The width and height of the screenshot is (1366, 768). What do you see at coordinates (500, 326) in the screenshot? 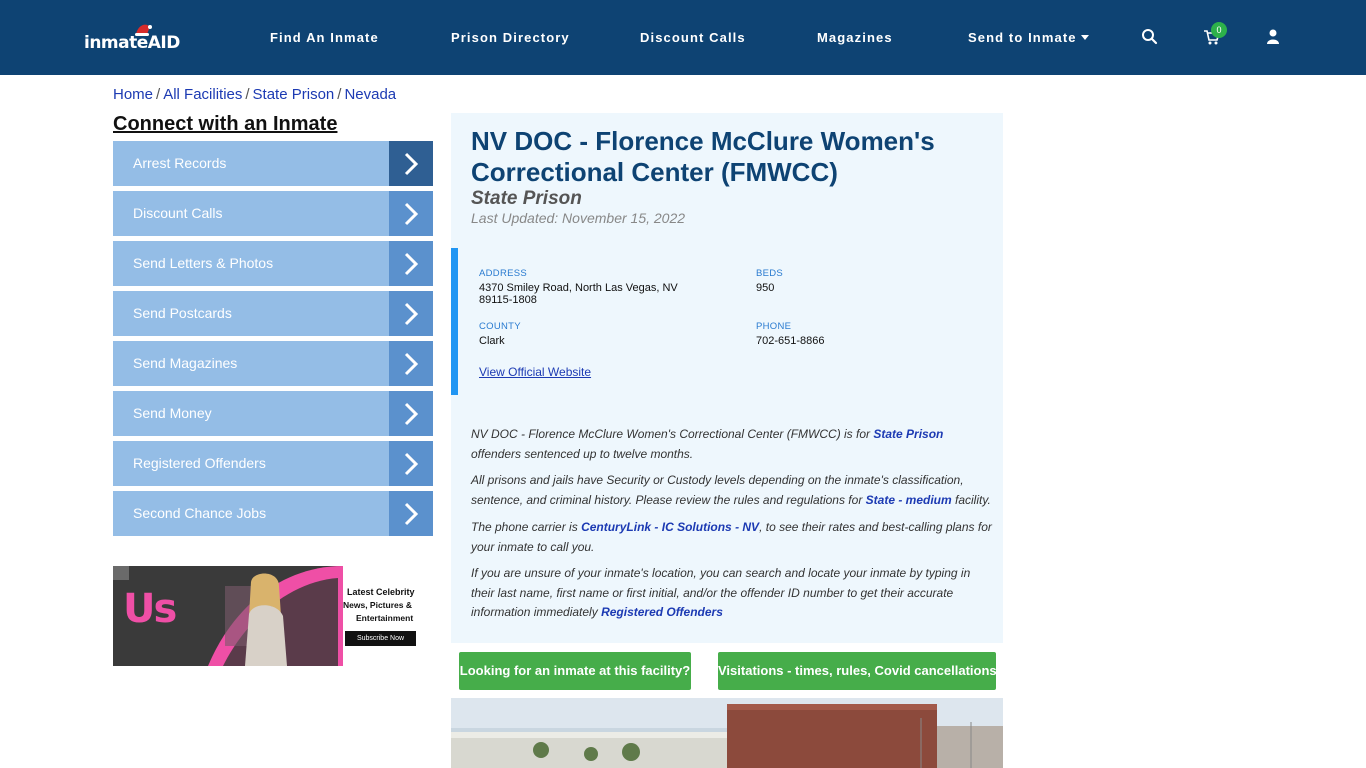
I see `county-label: COUNTY` at bounding box center [500, 326].